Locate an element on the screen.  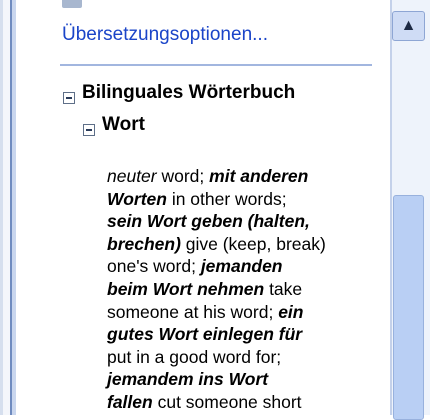
entry-segment: jemanden is located at coordinates (241, 266).